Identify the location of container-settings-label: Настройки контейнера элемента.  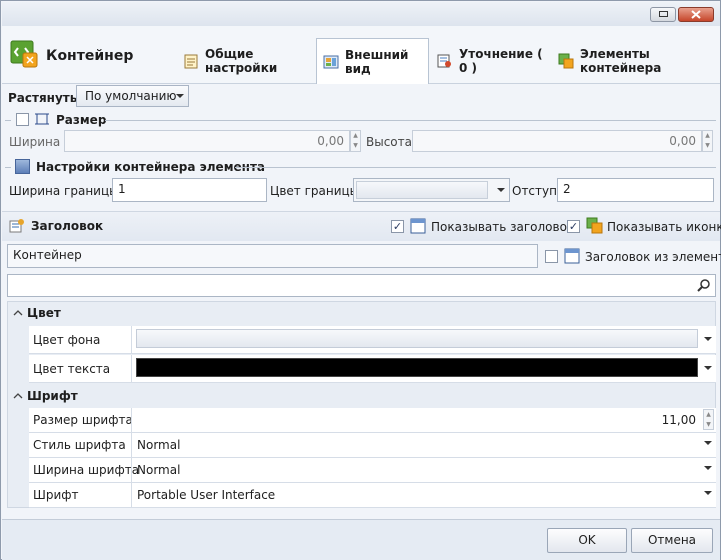
(150, 167).